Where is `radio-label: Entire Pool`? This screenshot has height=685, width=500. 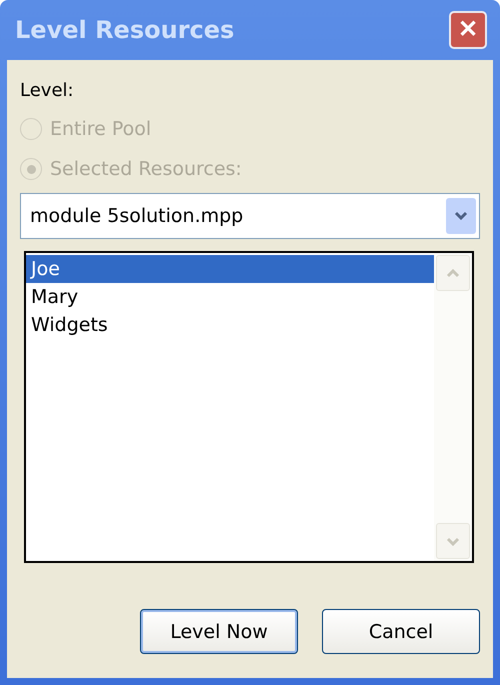
radio-label: Entire Pool is located at coordinates (101, 129).